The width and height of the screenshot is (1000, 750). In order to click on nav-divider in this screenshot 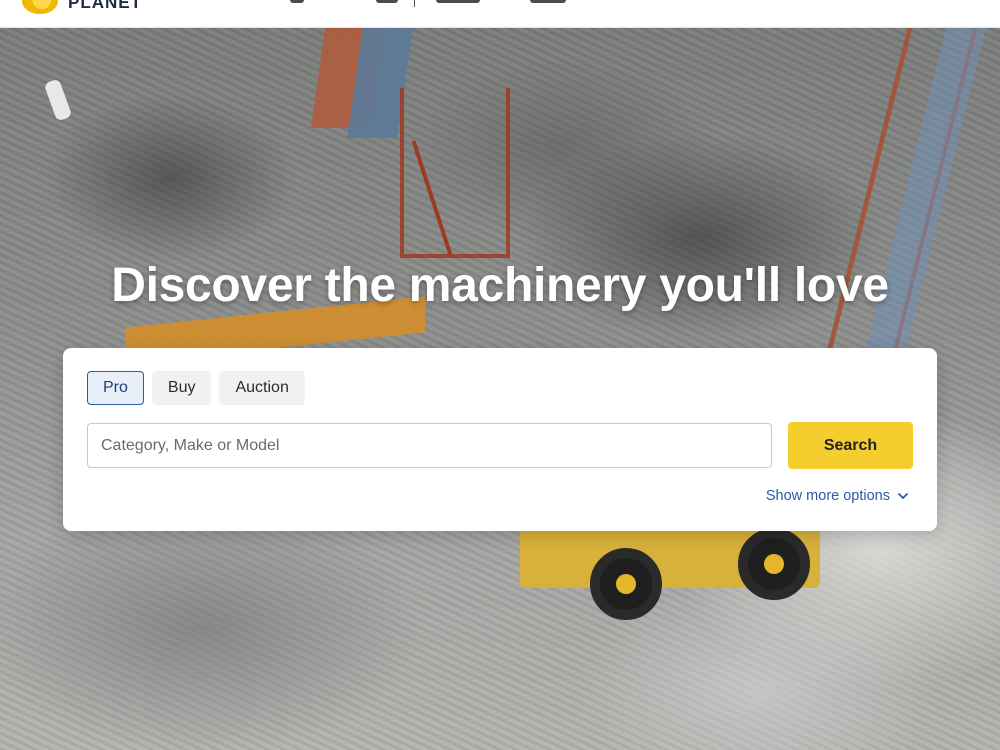, I will do `click(414, 3)`.